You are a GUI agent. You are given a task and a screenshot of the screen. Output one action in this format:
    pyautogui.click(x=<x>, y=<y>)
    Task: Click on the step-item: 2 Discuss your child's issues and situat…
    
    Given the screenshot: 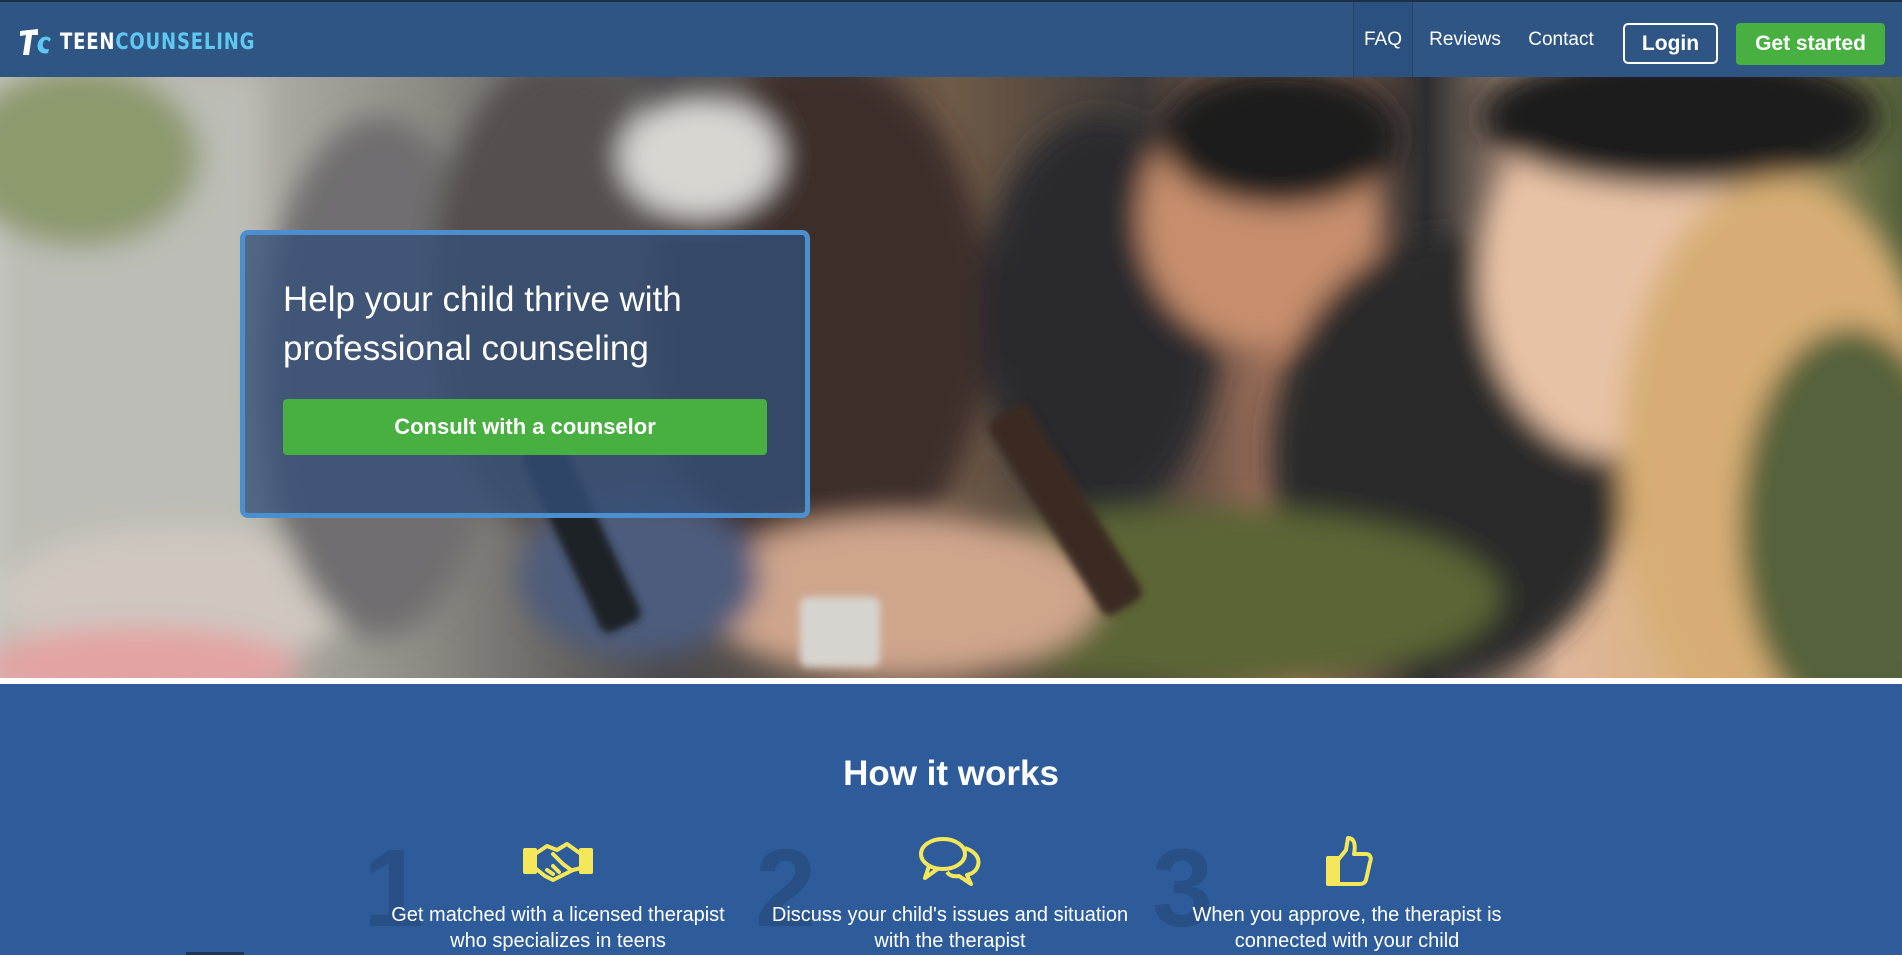 What is the action you would take?
    pyautogui.click(x=945, y=894)
    